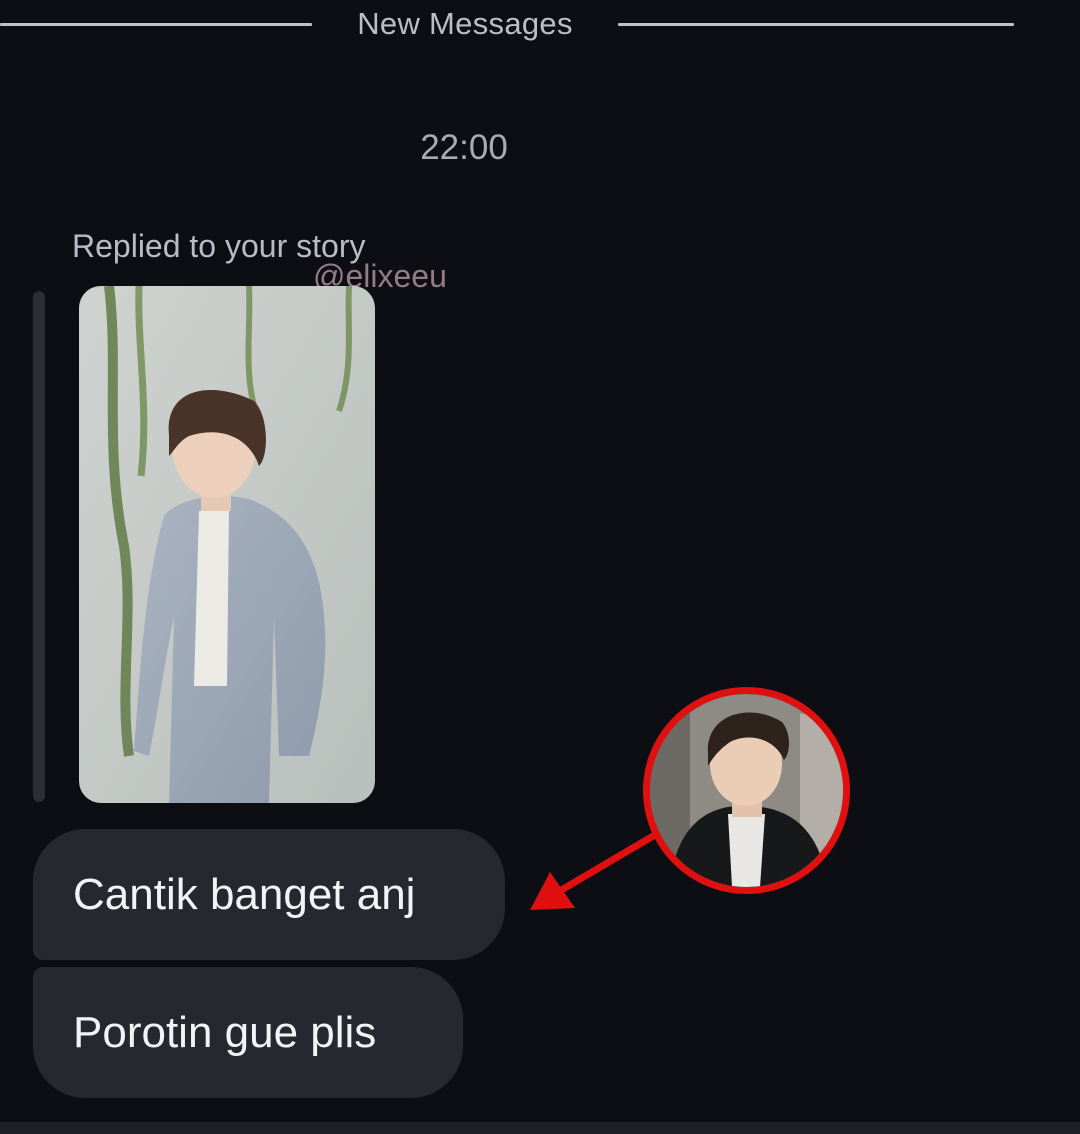 Image resolution: width=1080 pixels, height=1134 pixels. Describe the element at coordinates (244, 894) in the screenshot. I see `message-text: Cantik banget anj` at that location.